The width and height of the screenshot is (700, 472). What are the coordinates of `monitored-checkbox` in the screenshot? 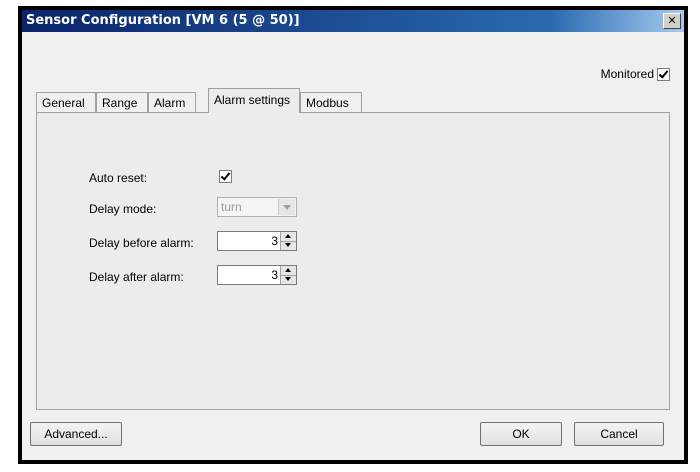 It's located at (663, 74).